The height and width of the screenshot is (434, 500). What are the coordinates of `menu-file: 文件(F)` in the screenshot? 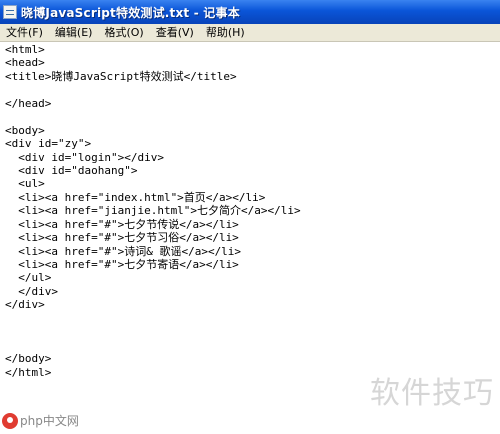 It's located at (24, 33).